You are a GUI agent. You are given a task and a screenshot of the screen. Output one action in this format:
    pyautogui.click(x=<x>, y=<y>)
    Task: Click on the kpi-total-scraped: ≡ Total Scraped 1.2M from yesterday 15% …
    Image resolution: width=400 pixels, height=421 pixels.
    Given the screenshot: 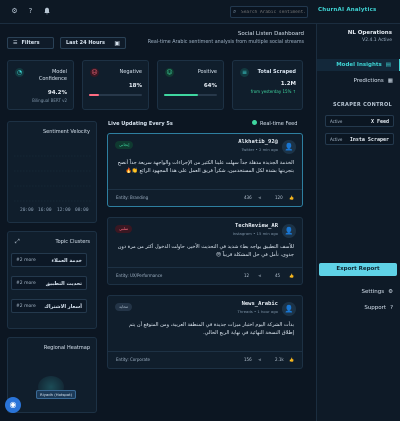 What is the action you would take?
    pyautogui.click(x=267, y=85)
    